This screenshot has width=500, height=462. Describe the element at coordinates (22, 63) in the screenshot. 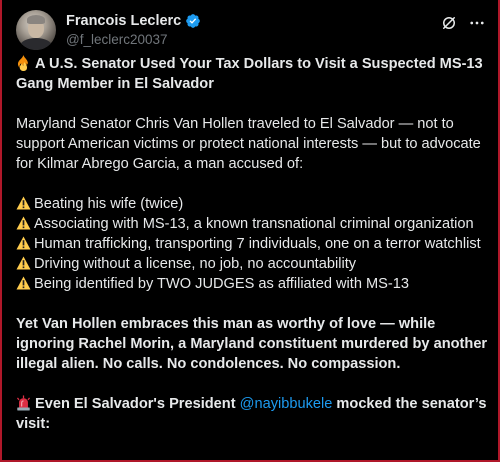

I see `fire-icon` at that location.